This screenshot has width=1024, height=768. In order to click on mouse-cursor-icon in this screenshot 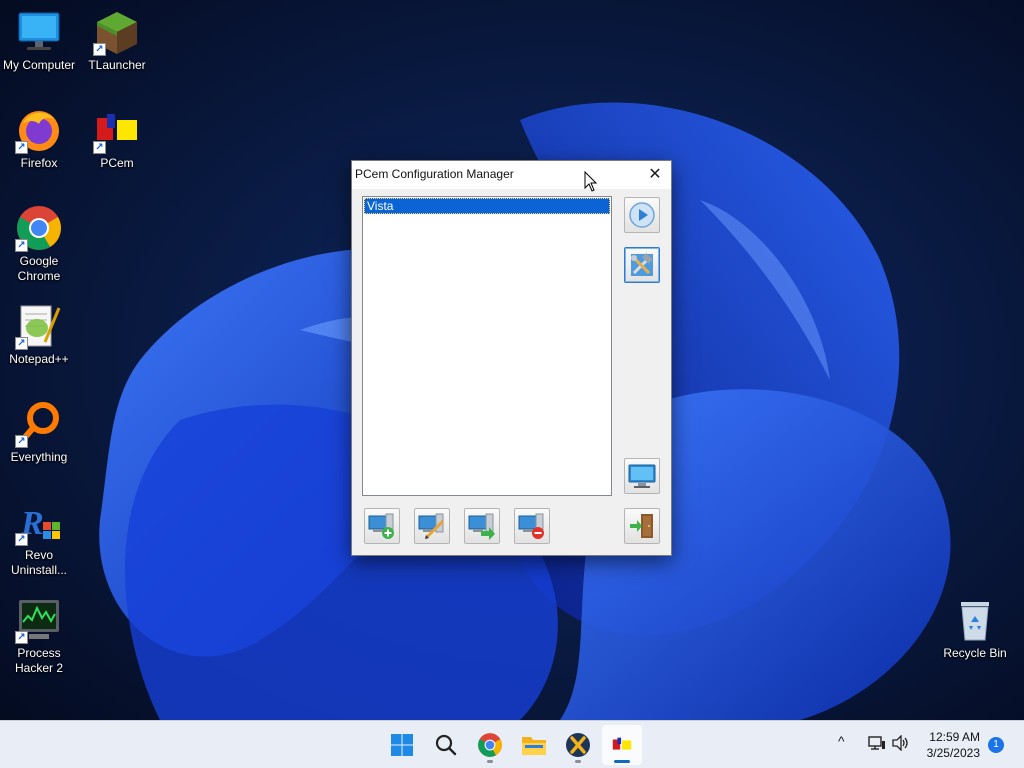, I will do `click(591, 181)`.